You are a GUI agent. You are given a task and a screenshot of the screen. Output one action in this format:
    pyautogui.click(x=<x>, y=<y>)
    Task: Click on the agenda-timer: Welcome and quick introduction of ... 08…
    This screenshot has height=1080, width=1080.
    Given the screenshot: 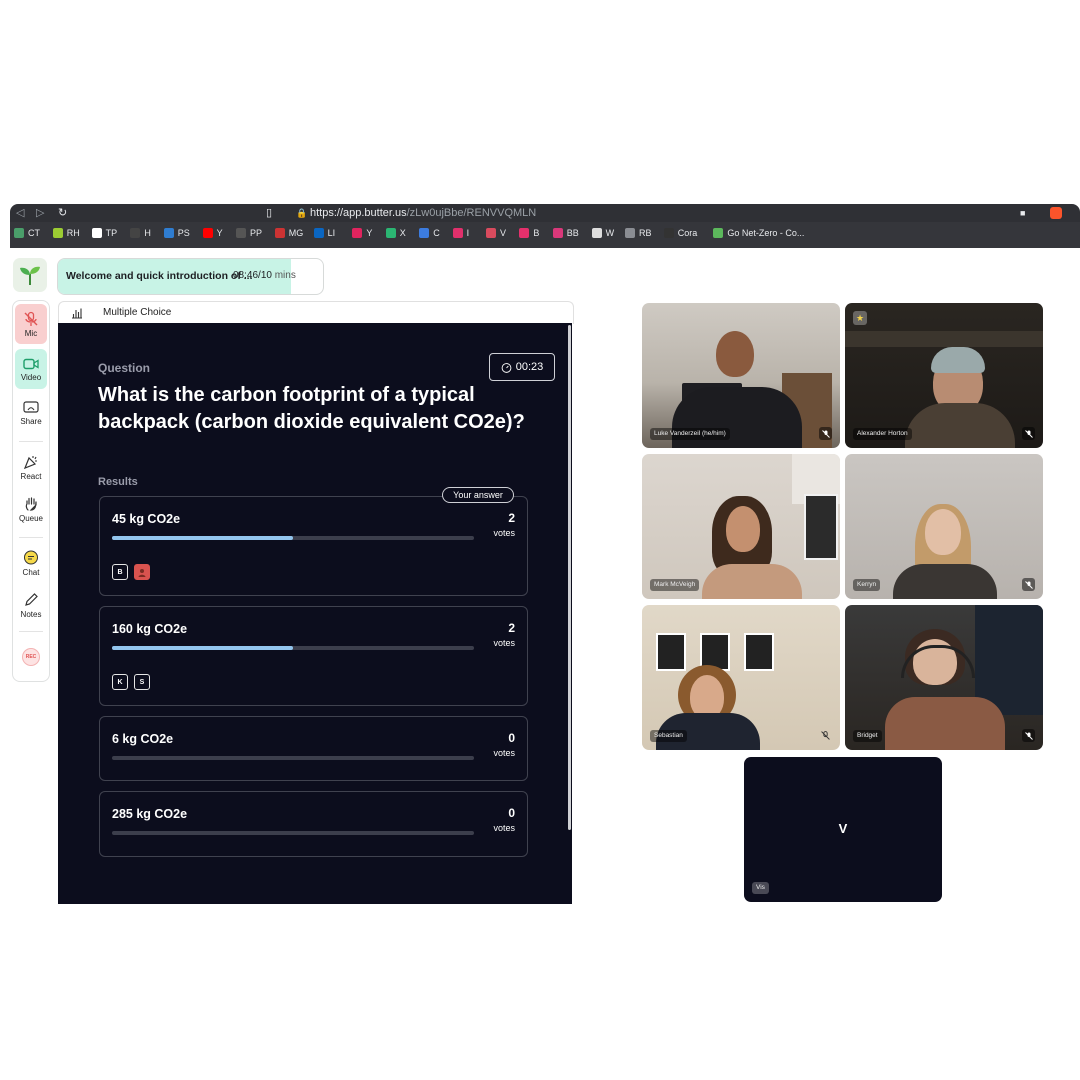 What is the action you would take?
    pyautogui.click(x=190, y=276)
    